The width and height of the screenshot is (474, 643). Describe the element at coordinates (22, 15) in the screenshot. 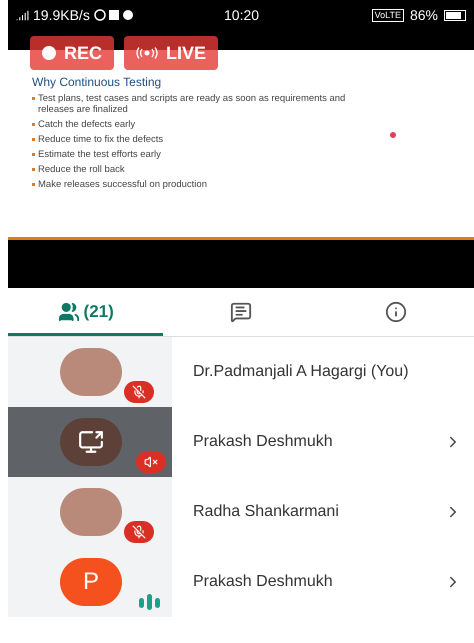

I see `signal-icon` at that location.